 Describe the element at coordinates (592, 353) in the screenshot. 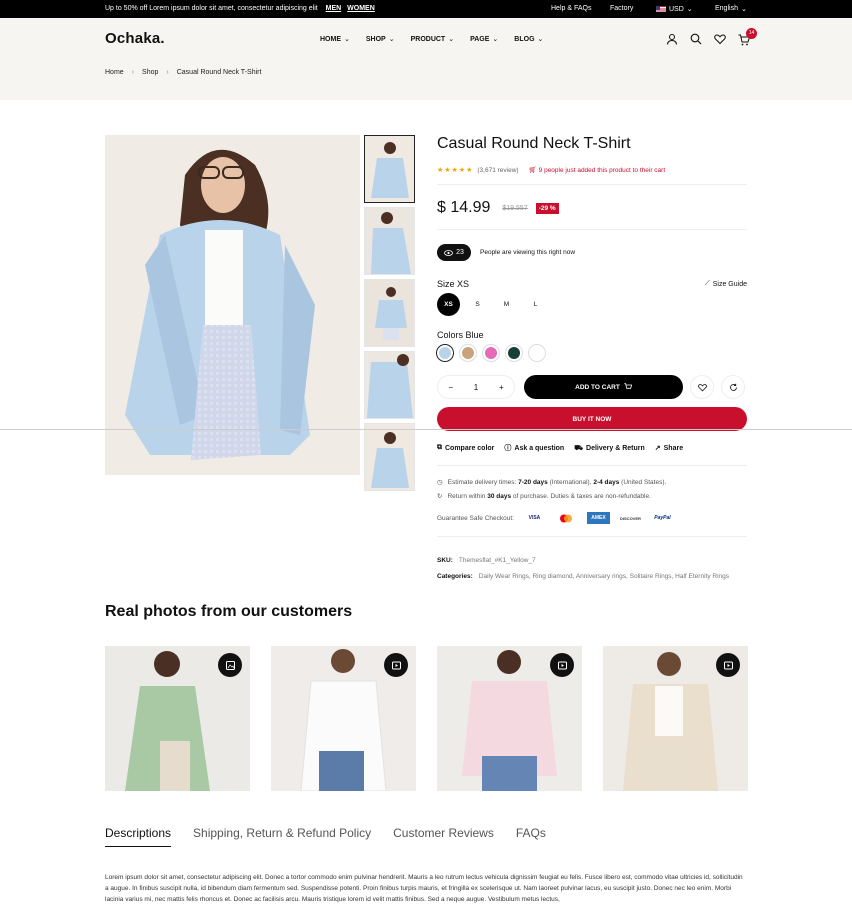

I see `color-options` at that location.